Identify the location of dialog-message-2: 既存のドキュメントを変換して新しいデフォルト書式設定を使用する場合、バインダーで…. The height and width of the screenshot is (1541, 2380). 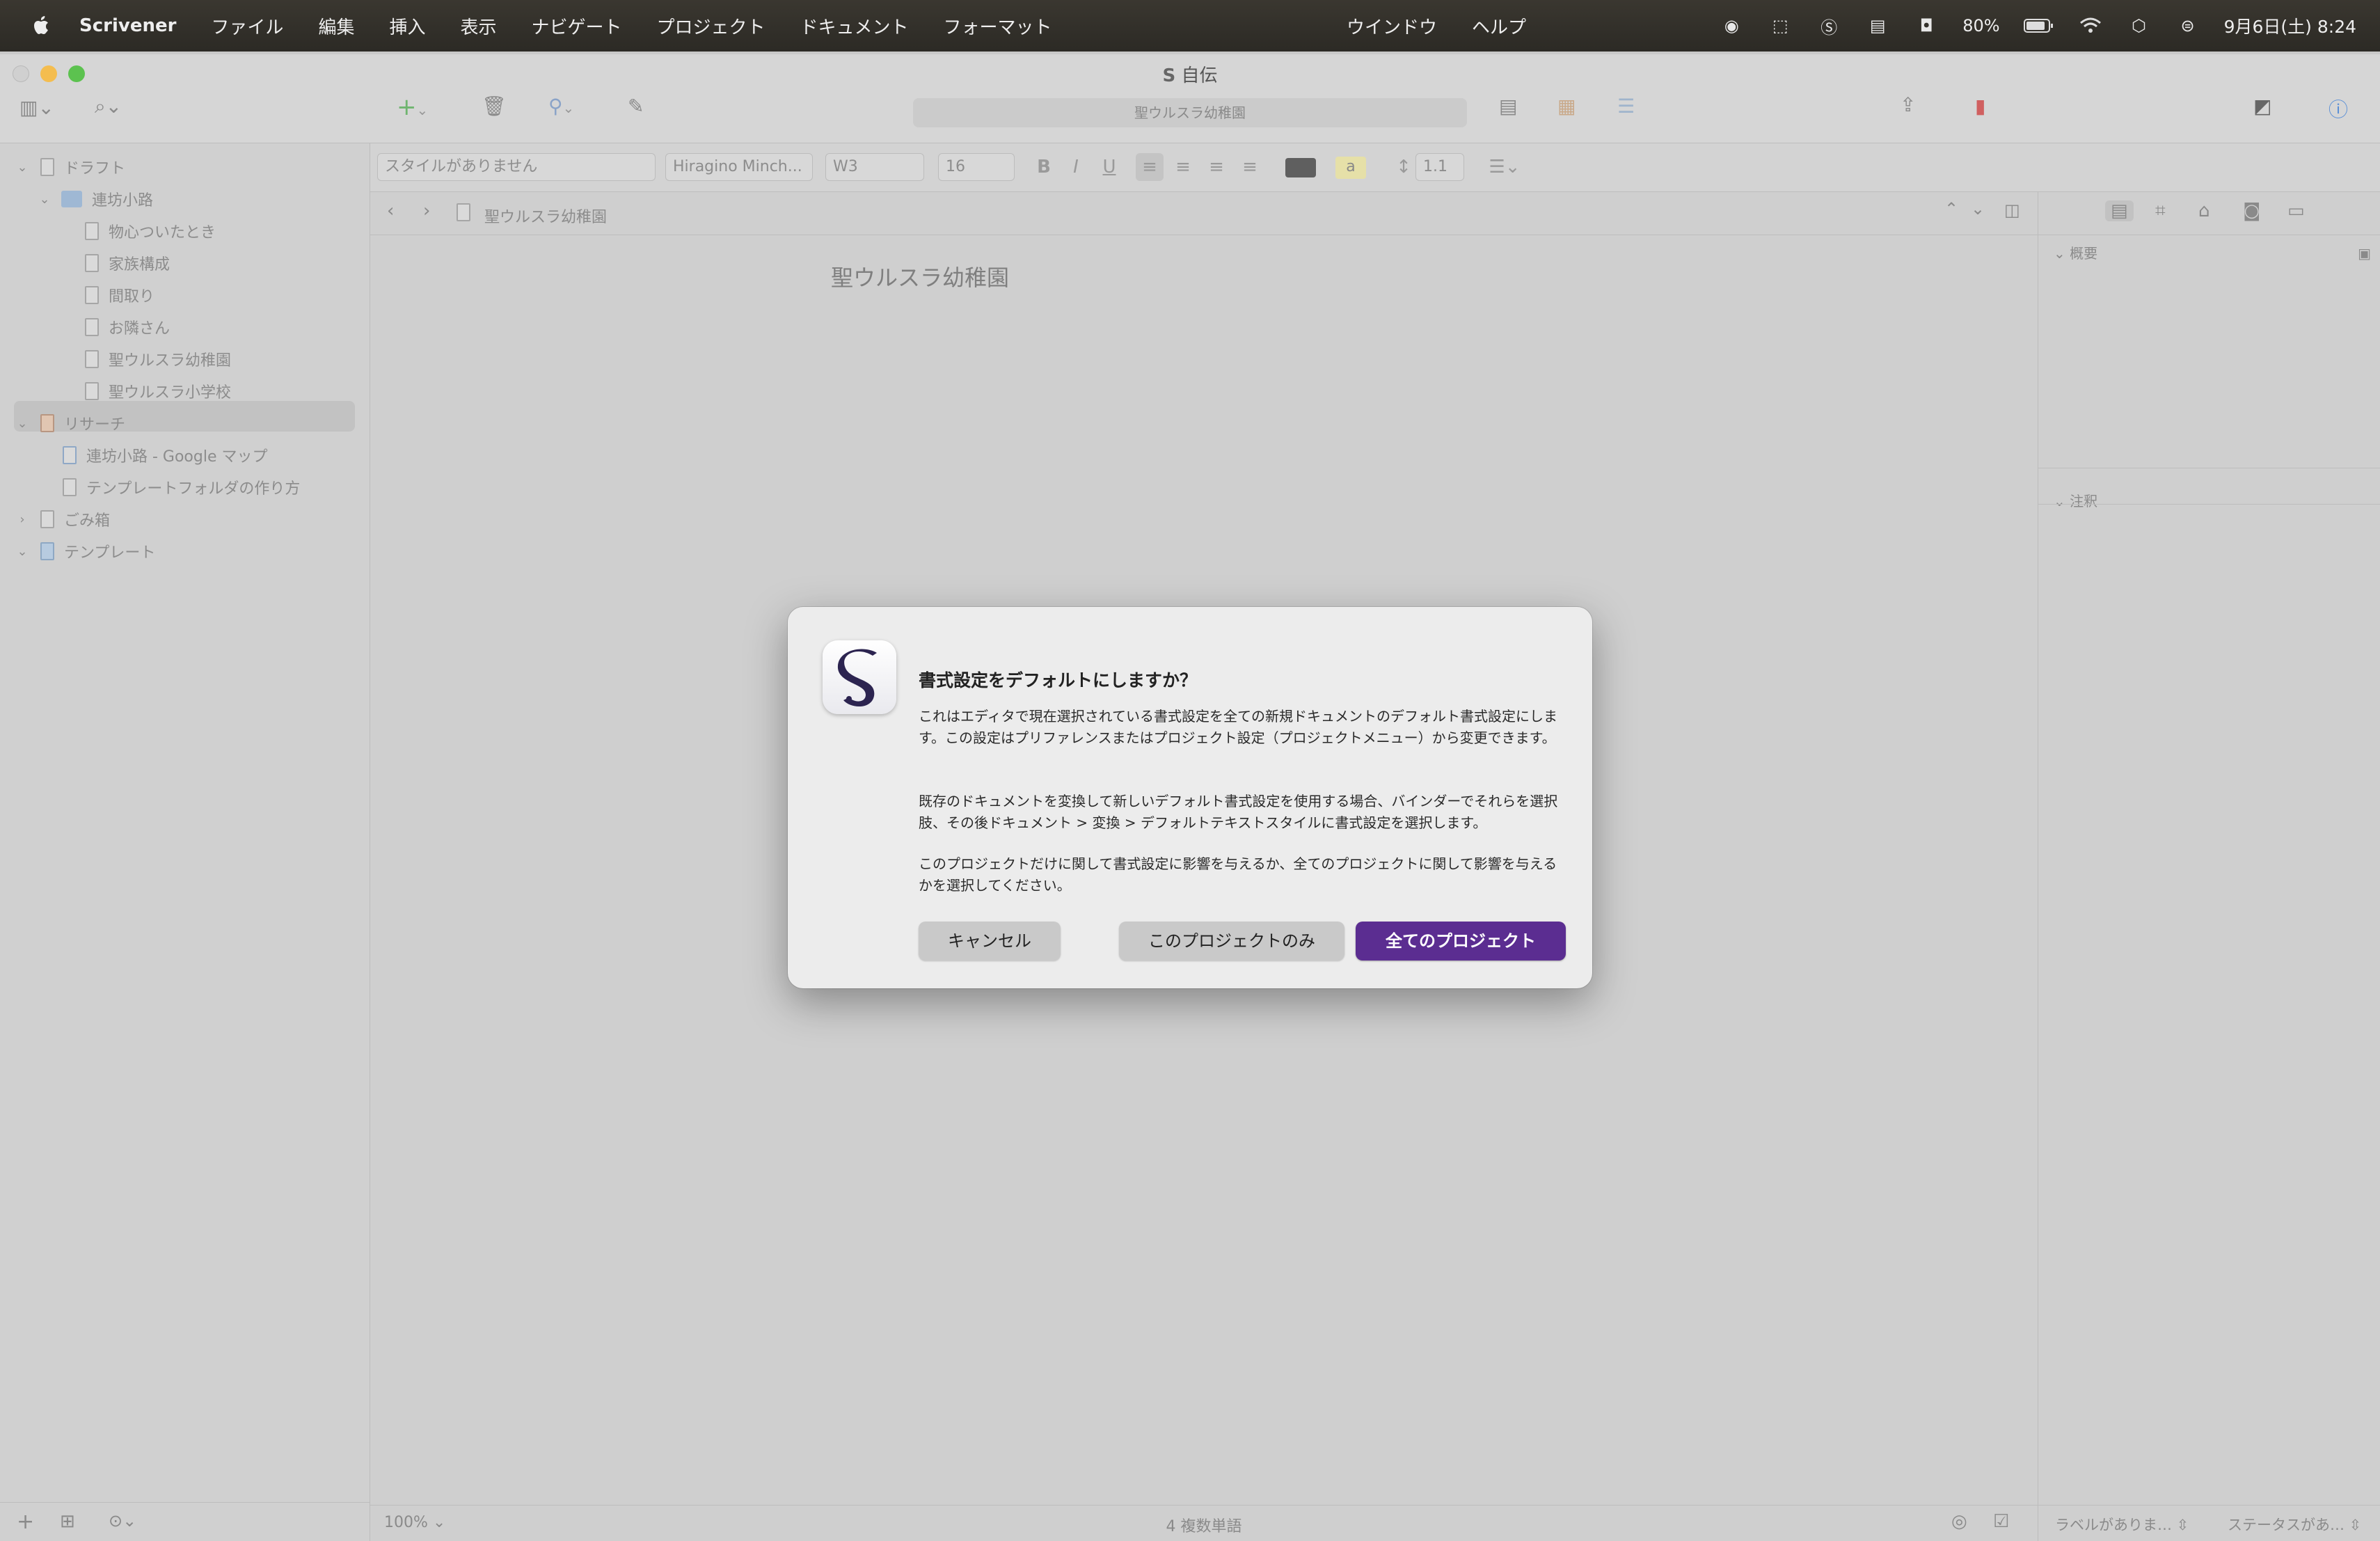
(1238, 812).